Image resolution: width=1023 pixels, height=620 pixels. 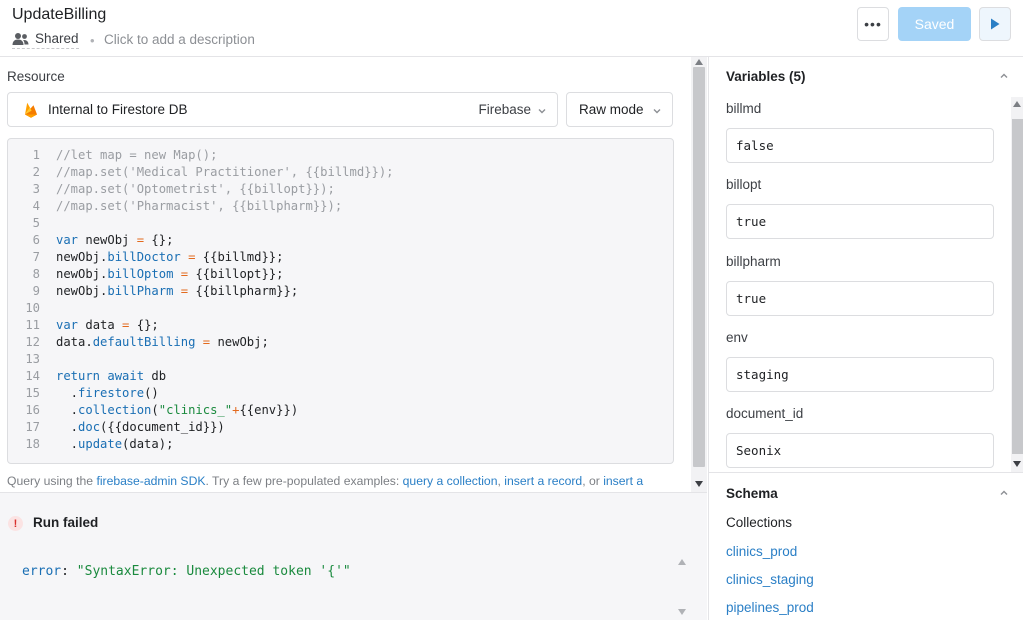 What do you see at coordinates (107, 393) in the screenshot?
I see `line-code: .firestore()` at bounding box center [107, 393].